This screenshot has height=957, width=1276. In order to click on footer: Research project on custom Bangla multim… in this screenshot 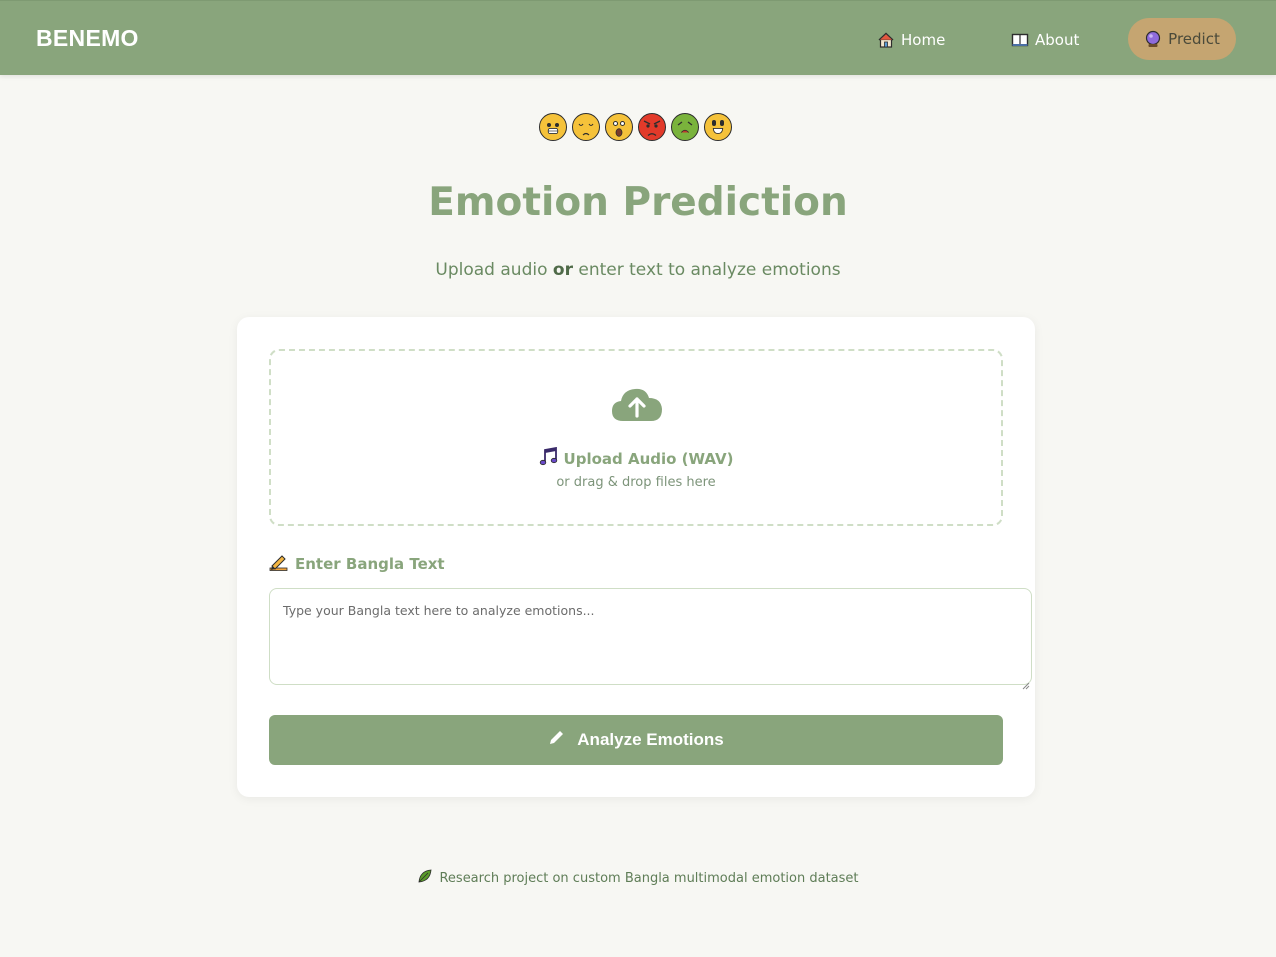, I will do `click(638, 878)`.